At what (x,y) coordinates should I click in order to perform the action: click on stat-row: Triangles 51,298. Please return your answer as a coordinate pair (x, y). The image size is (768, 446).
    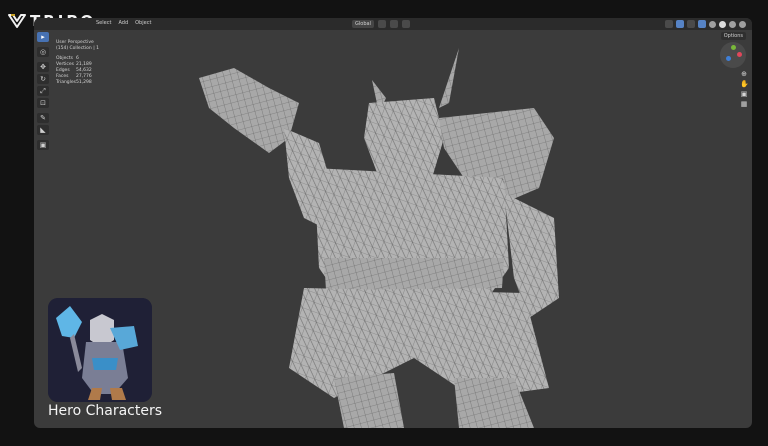
    Looking at the image, I should click on (74, 82).